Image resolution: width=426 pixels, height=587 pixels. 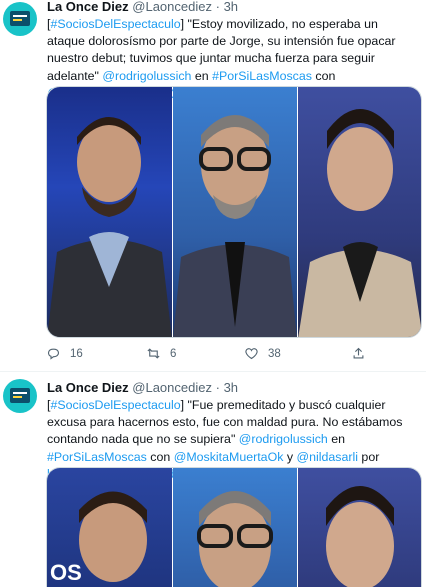 I want to click on media-photo-left: OS, so click(x=109, y=527).